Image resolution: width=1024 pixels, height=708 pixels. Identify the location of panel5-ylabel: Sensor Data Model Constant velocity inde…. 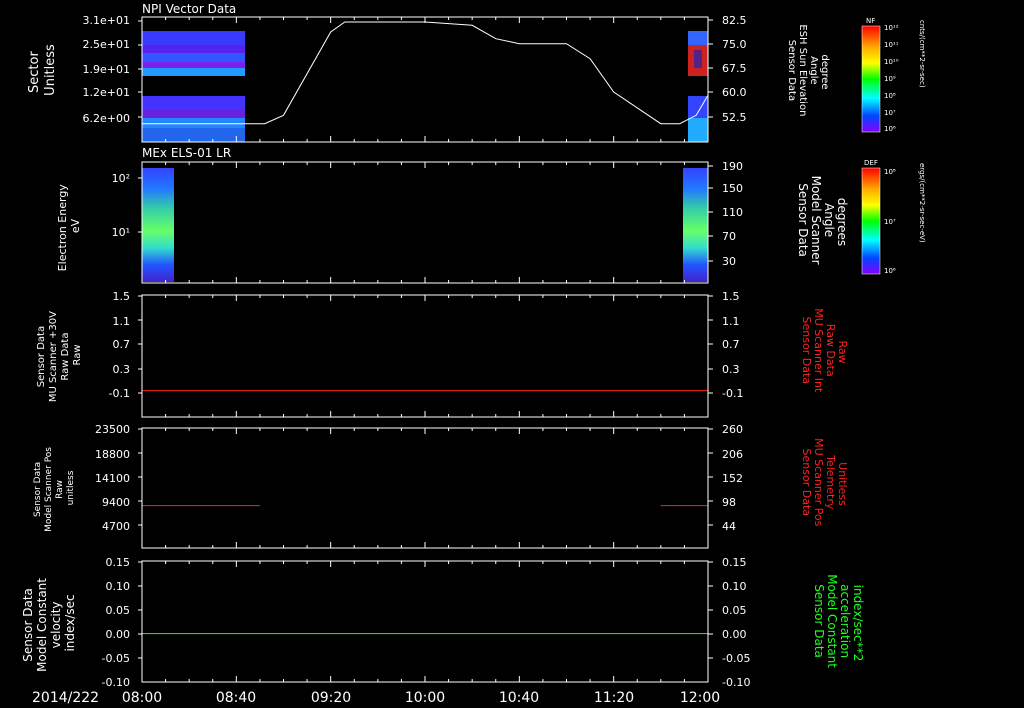
(49, 623).